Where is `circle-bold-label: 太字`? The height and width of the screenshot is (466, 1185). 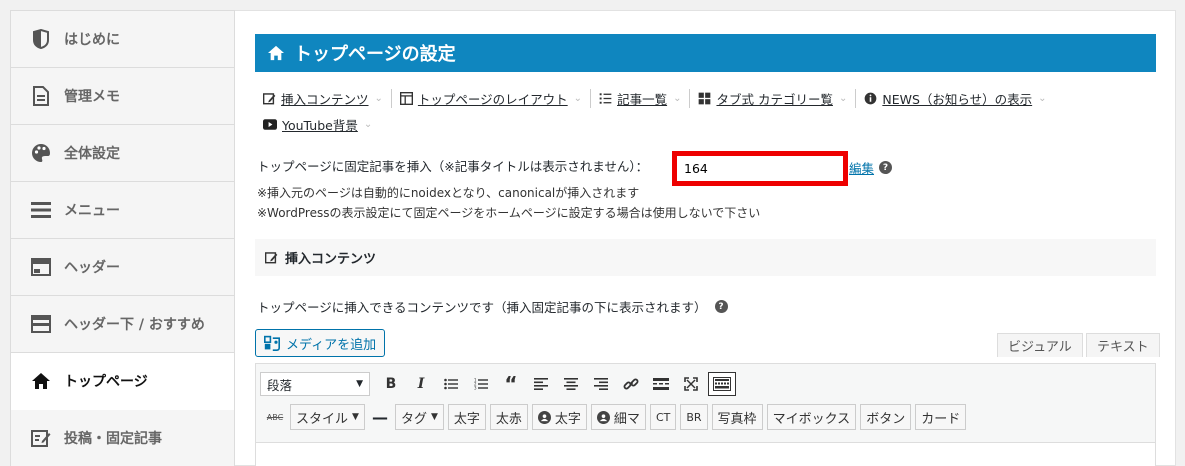
circle-bold-label: 太字 is located at coordinates (567, 419).